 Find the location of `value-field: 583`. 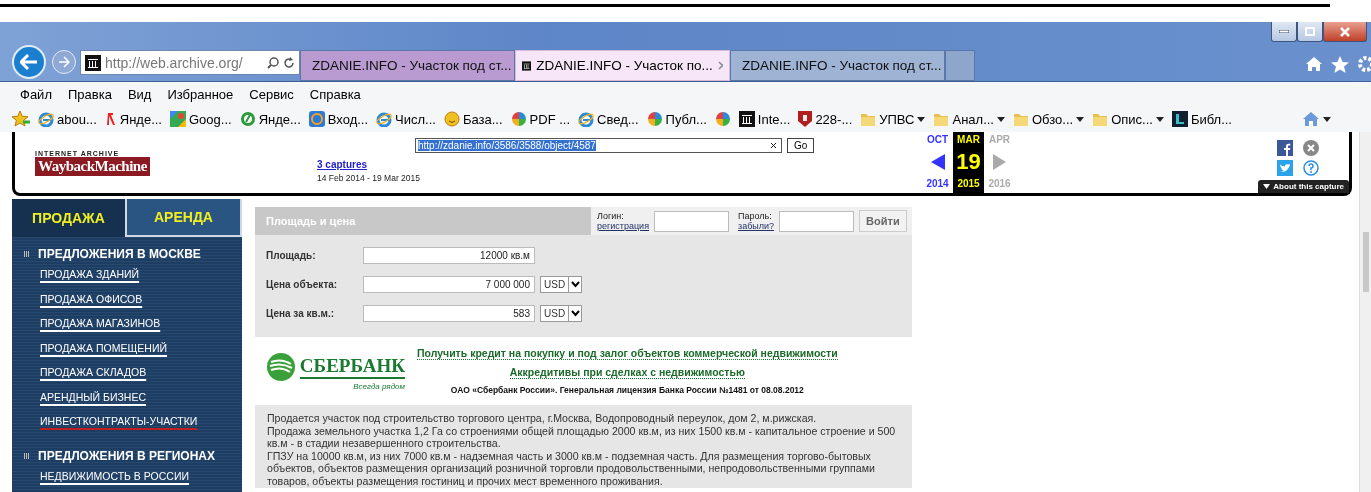

value-field: 583 is located at coordinates (449, 313).